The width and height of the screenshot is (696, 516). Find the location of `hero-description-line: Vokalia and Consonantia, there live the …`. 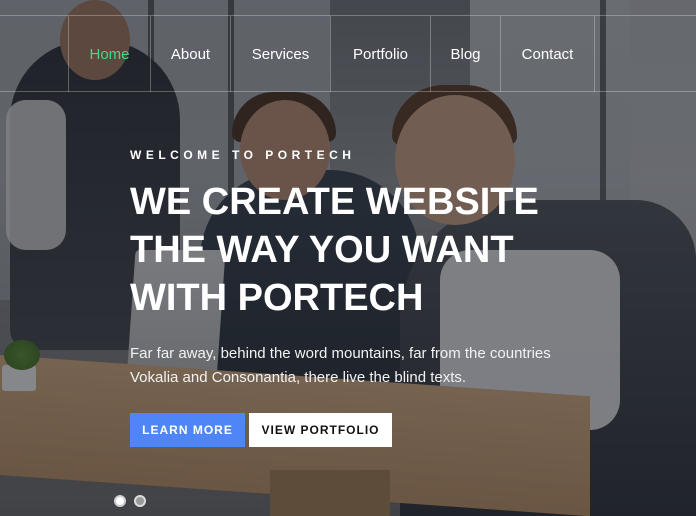

hero-description-line: Vokalia and Consonantia, there live the … is located at coordinates (298, 377).